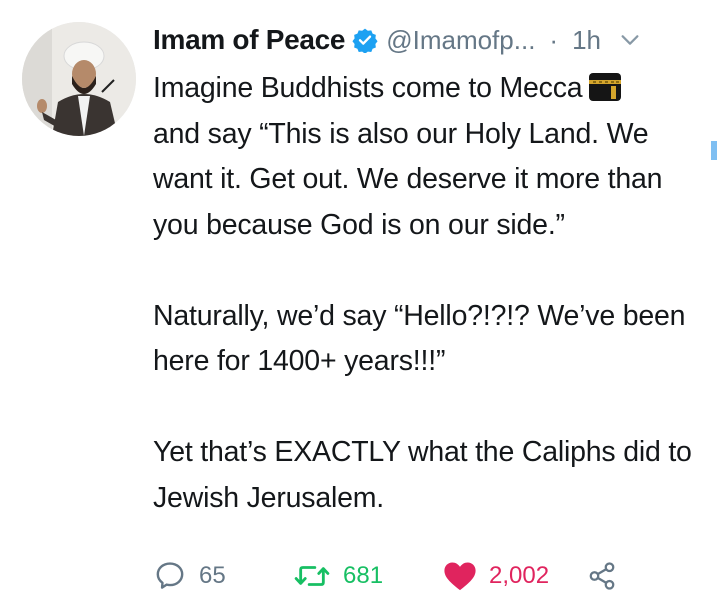 Image resolution: width=719 pixels, height=613 pixels. I want to click on author-name: Imam of Peace, so click(249, 40).